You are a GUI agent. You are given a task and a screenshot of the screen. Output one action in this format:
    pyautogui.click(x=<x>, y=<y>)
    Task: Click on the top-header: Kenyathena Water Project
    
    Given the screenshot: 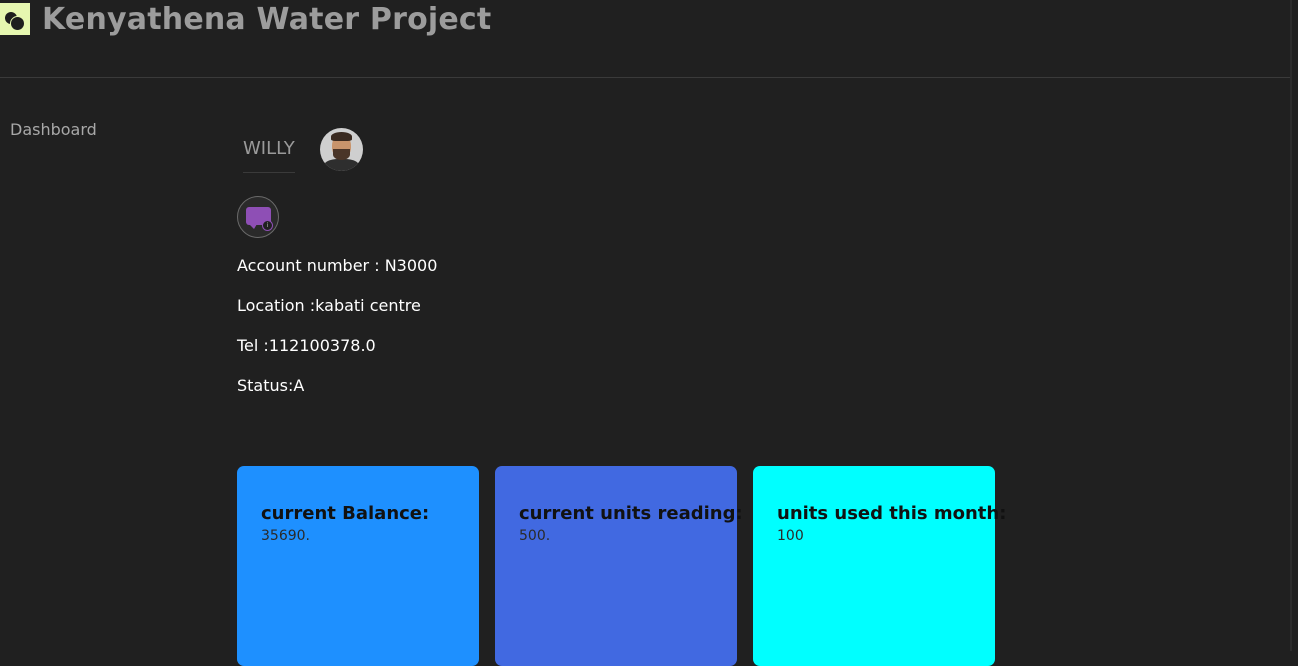 What is the action you would take?
    pyautogui.click(x=645, y=39)
    